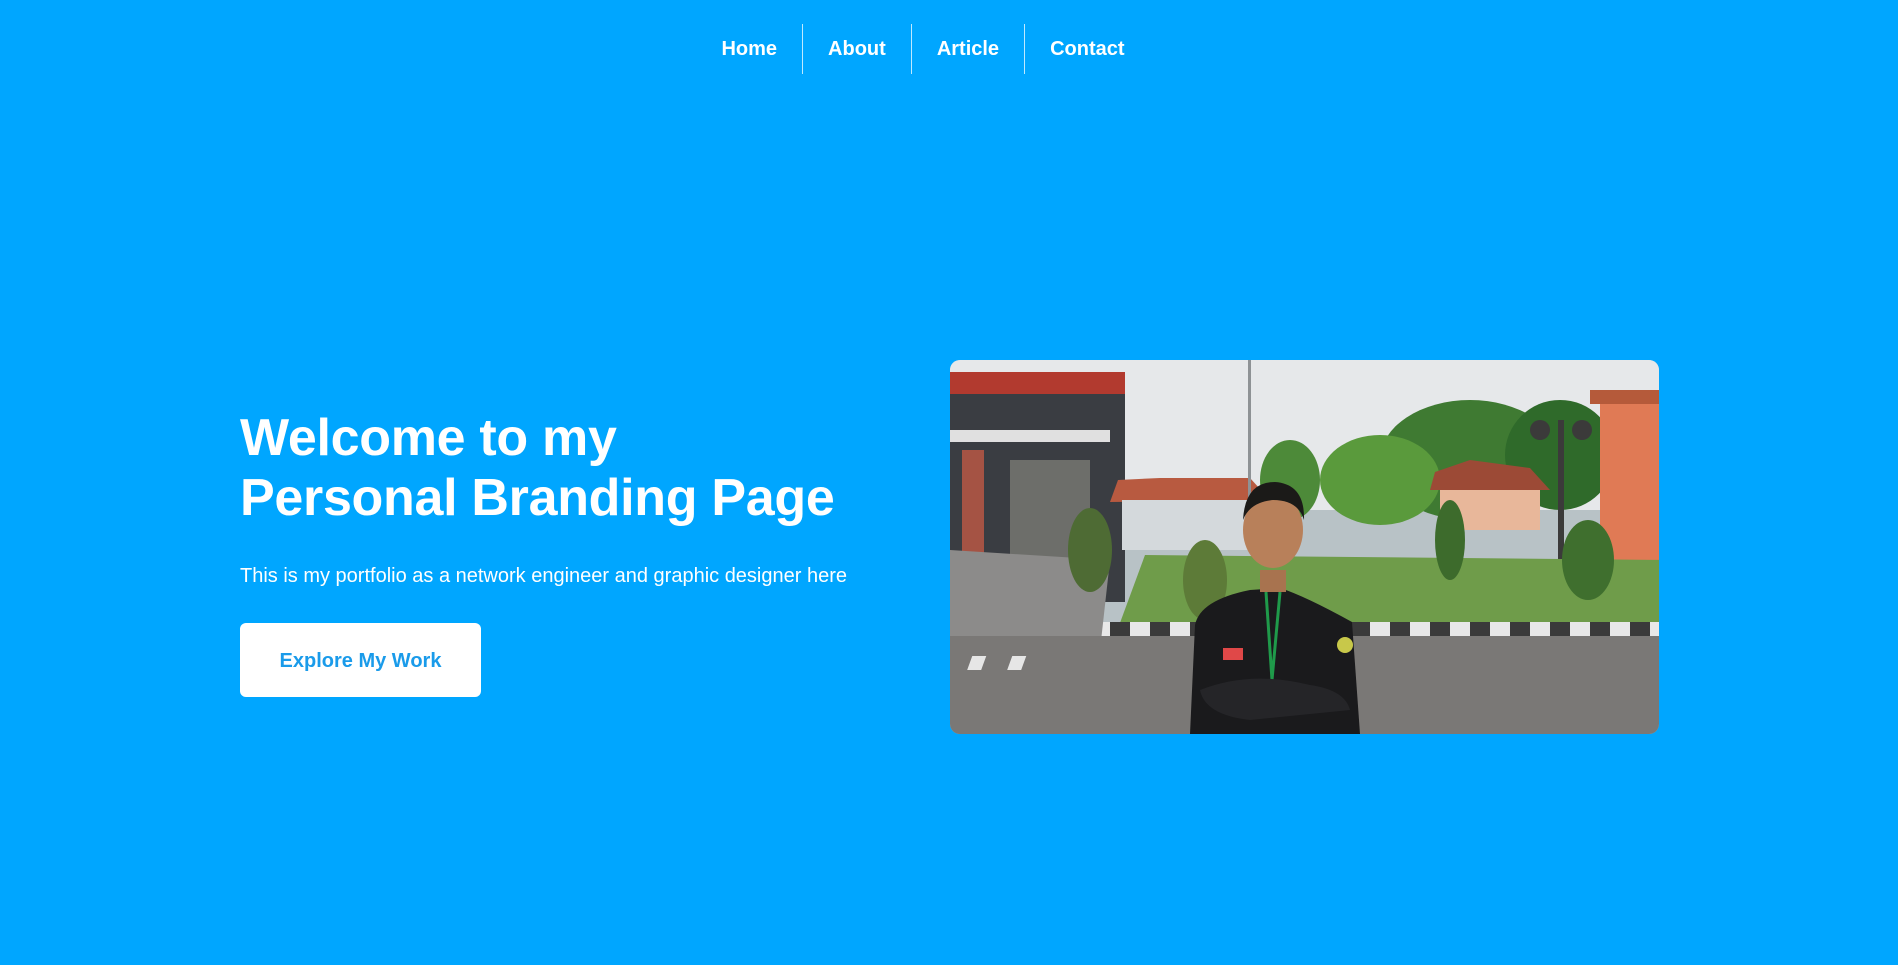 The height and width of the screenshot is (965, 1898). I want to click on hero-title: Welcome to my Personal Branding Page, so click(550, 468).